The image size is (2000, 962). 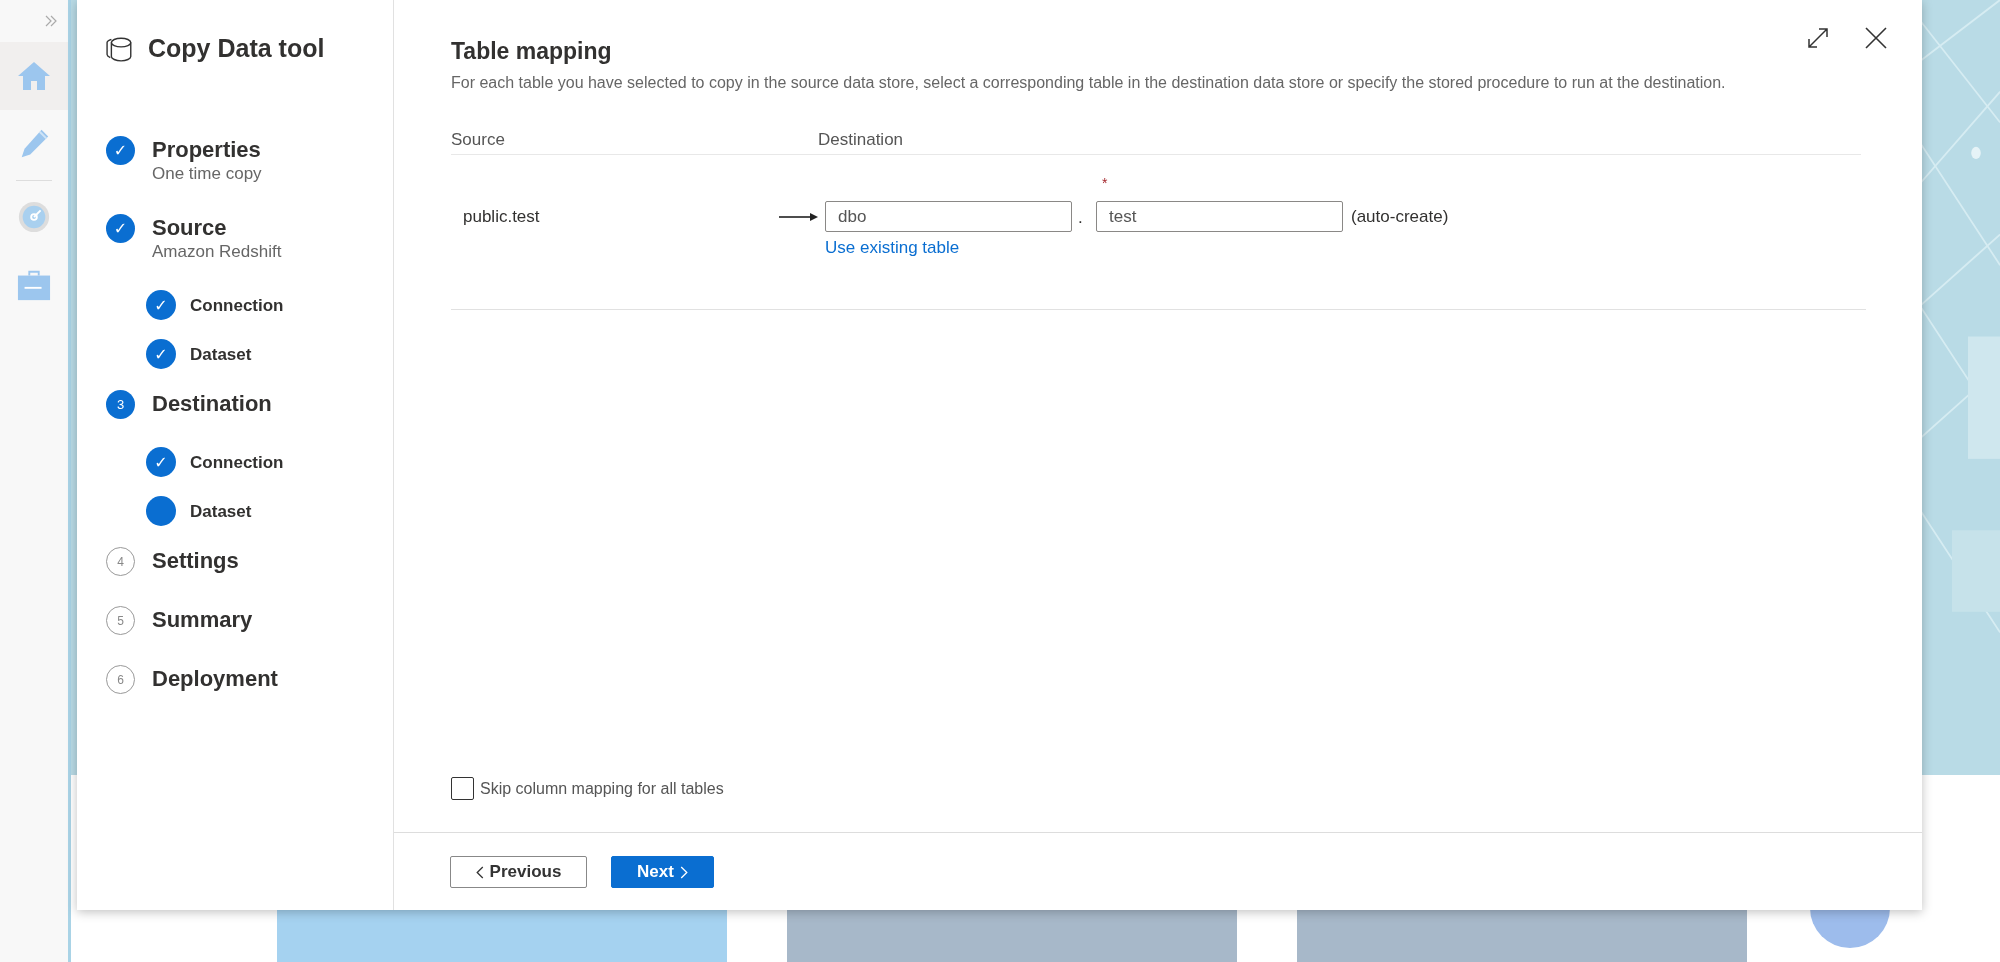 What do you see at coordinates (518, 872) in the screenshot?
I see `previous-button: Previous` at bounding box center [518, 872].